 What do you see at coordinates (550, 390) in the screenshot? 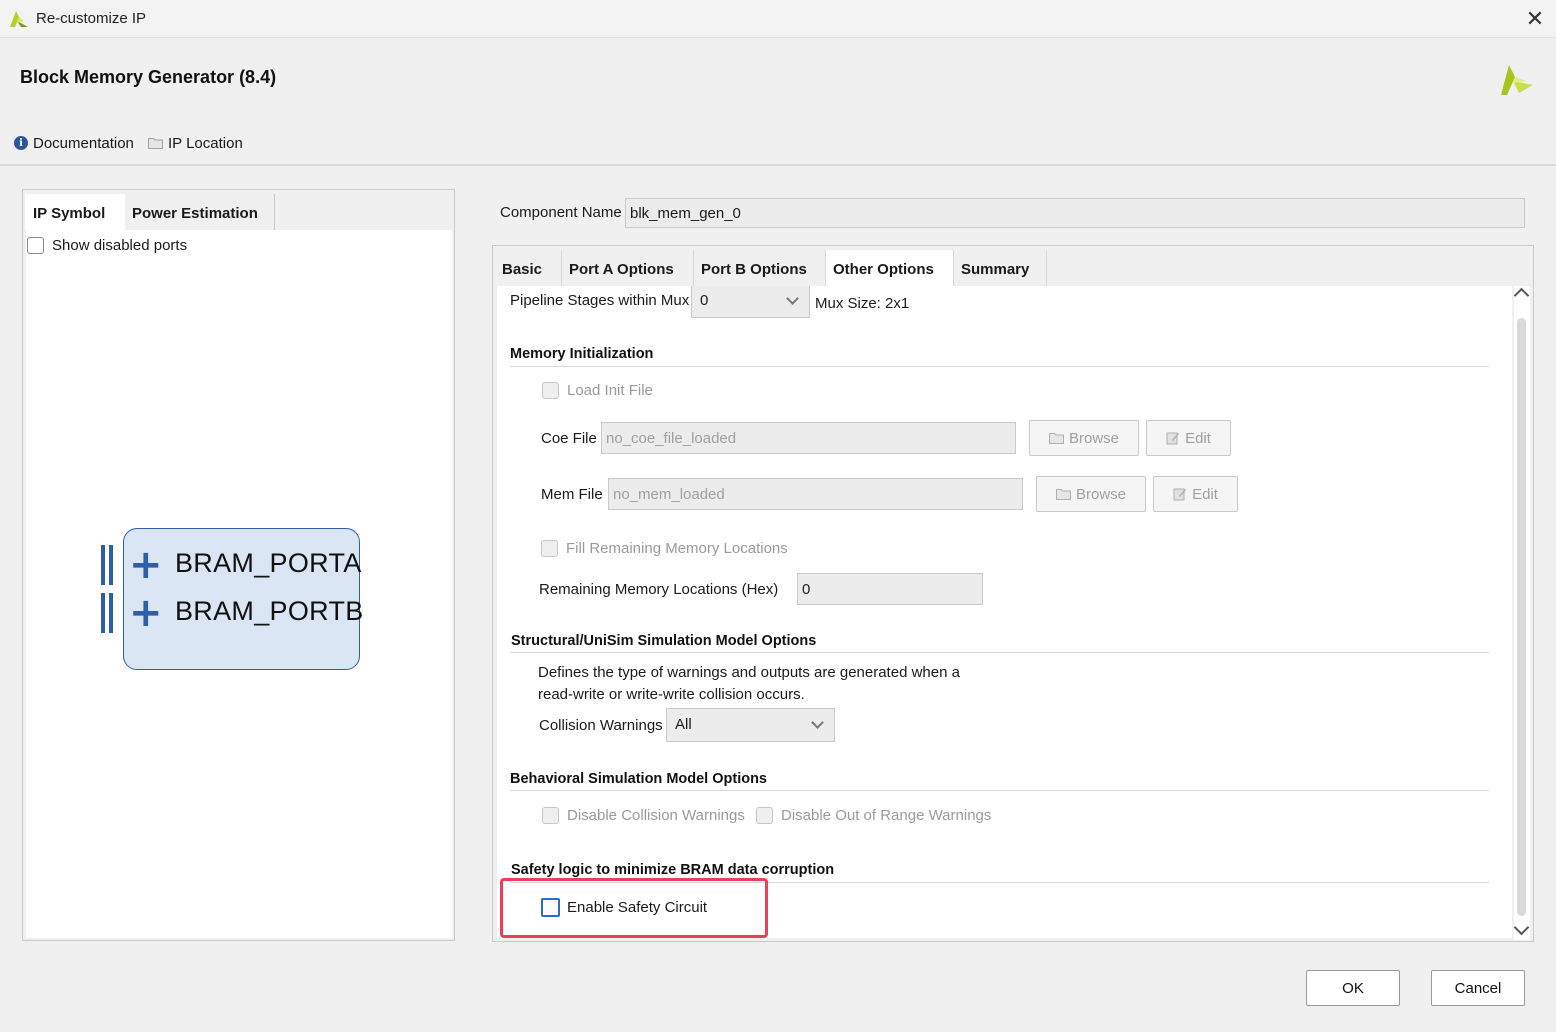
I see `load-init-file-checkbox` at bounding box center [550, 390].